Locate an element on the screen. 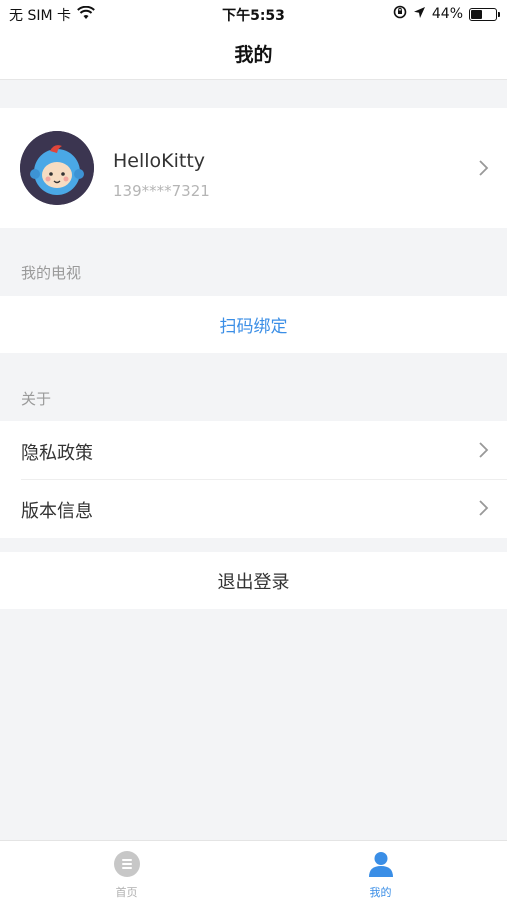  tab-mine: 我的 is located at coordinates (380, 870).